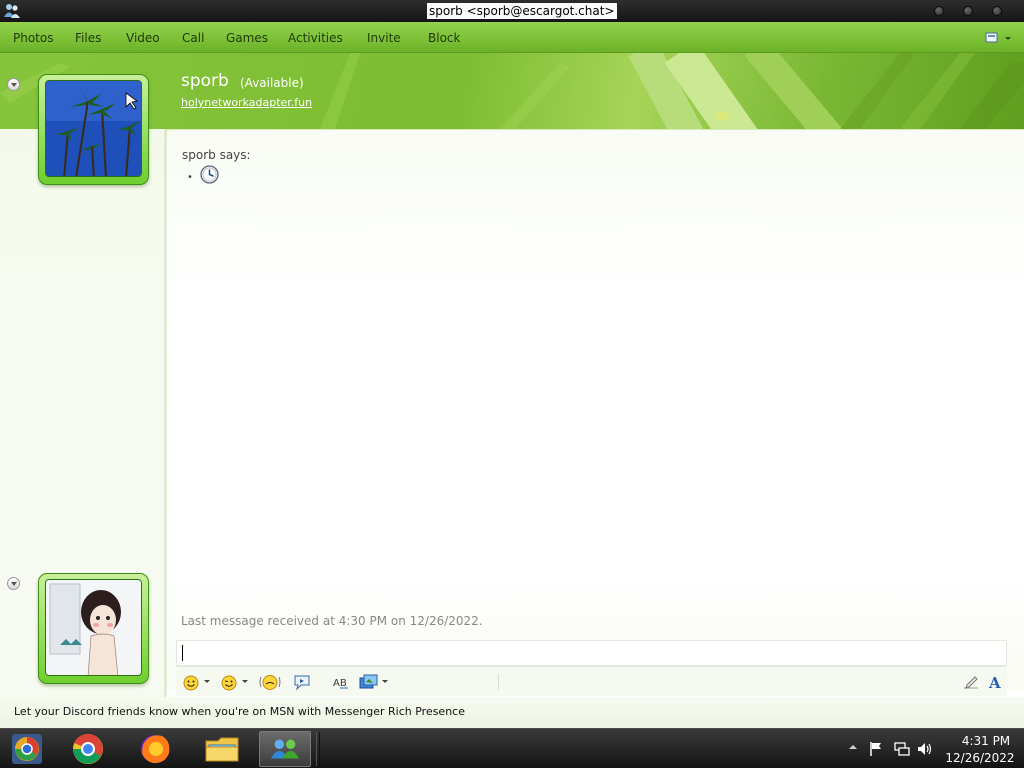 Image resolution: width=1024 pixels, height=768 pixels. What do you see at coordinates (444, 38) in the screenshot?
I see `menu-block: Block` at bounding box center [444, 38].